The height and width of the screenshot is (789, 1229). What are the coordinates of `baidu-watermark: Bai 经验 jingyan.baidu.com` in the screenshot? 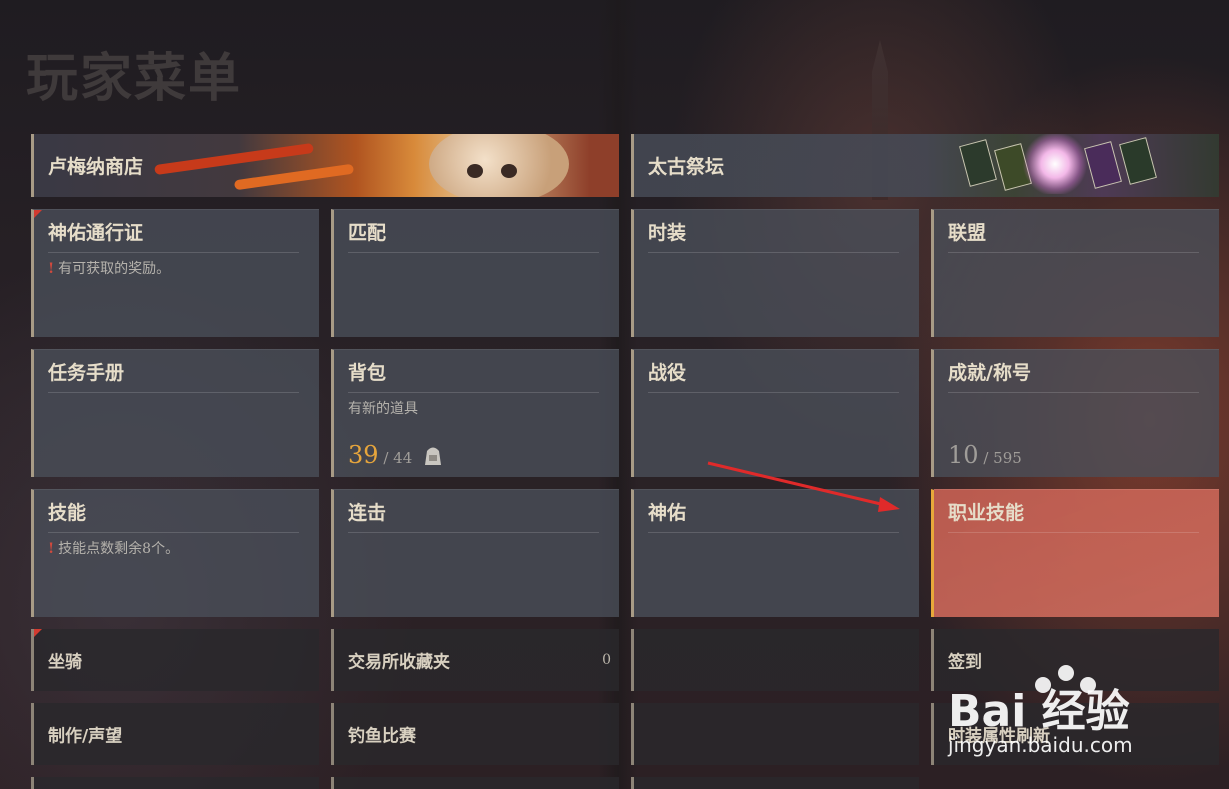 It's located at (1080, 710).